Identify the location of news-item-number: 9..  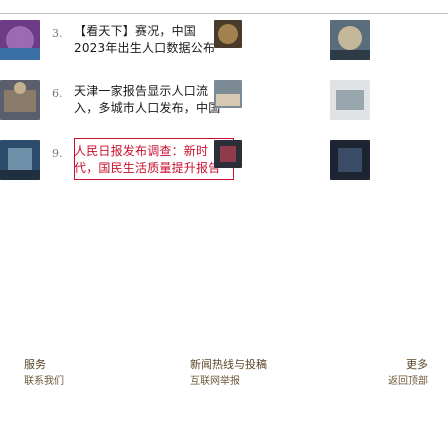
(57, 153).